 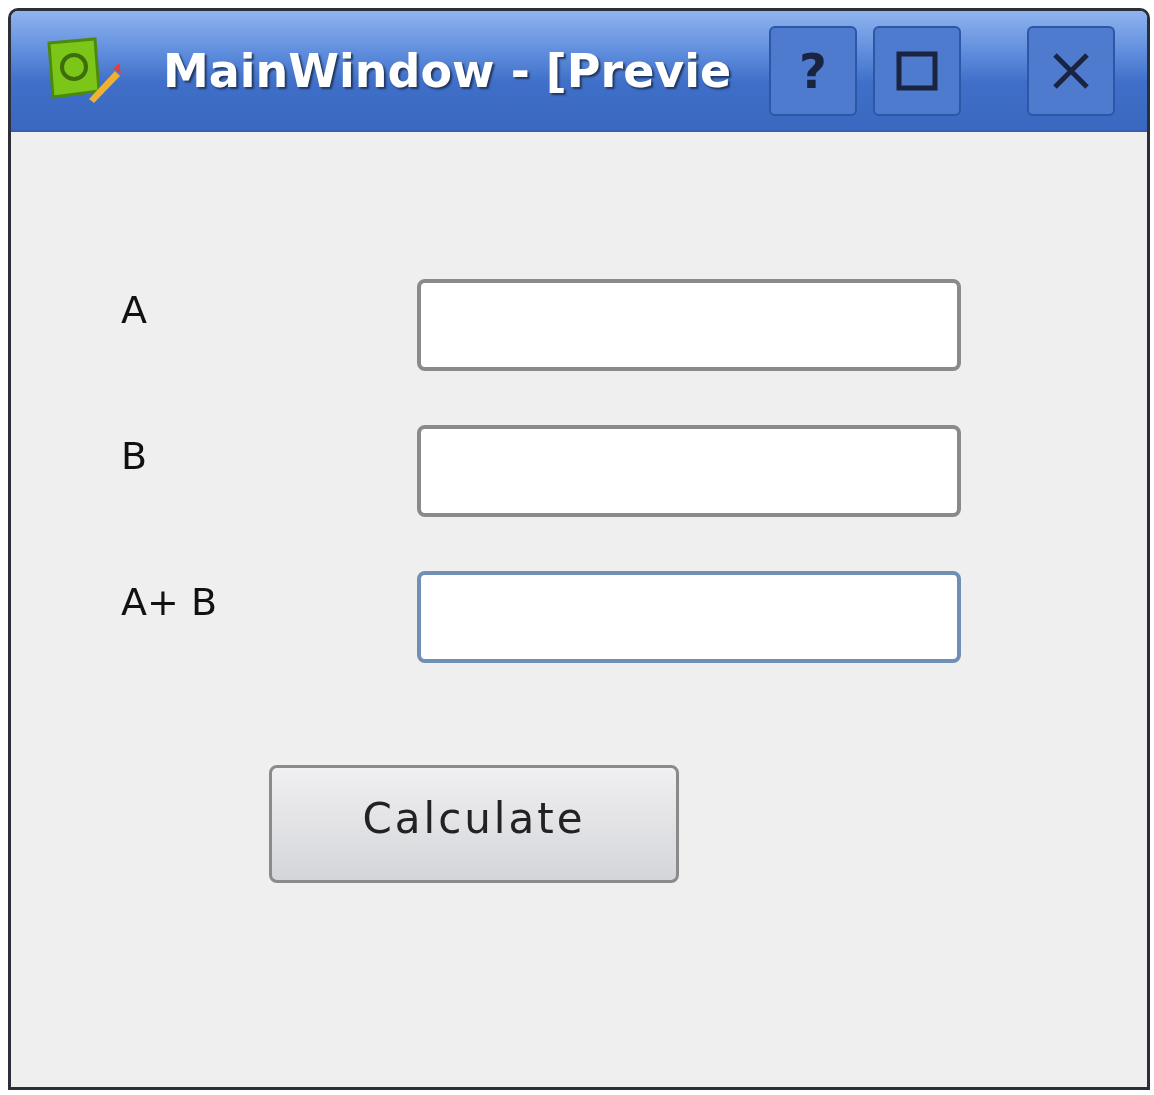 I want to click on field-label: B, so click(x=135, y=456).